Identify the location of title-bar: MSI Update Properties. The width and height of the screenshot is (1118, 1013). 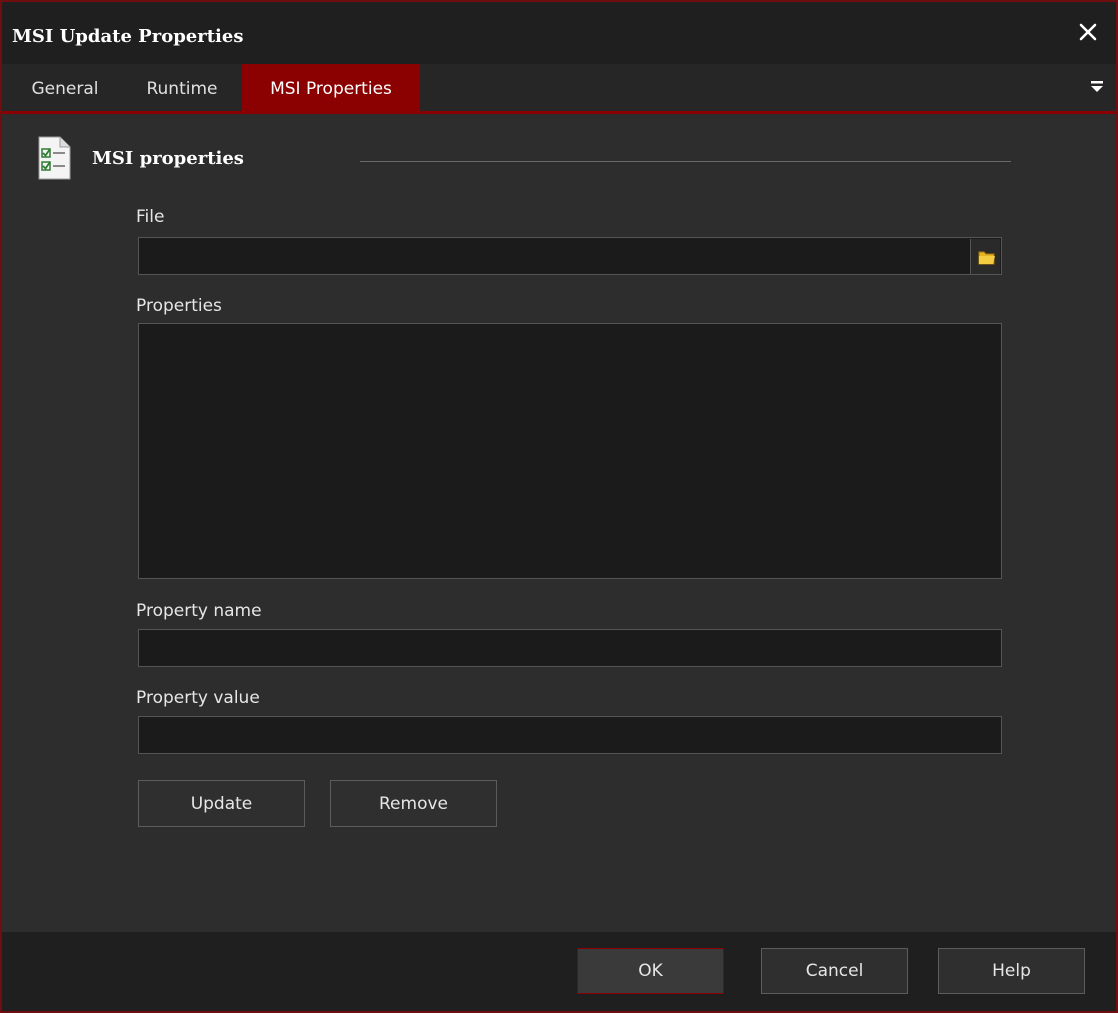
(559, 33).